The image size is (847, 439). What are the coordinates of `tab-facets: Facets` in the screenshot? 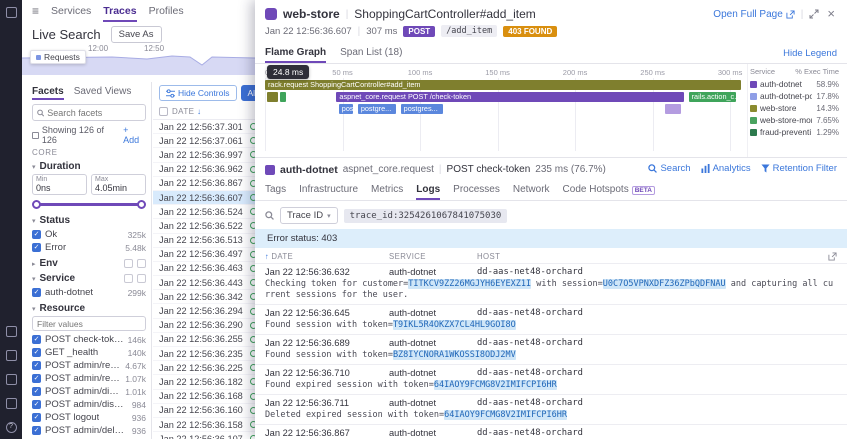 It's located at (48, 92).